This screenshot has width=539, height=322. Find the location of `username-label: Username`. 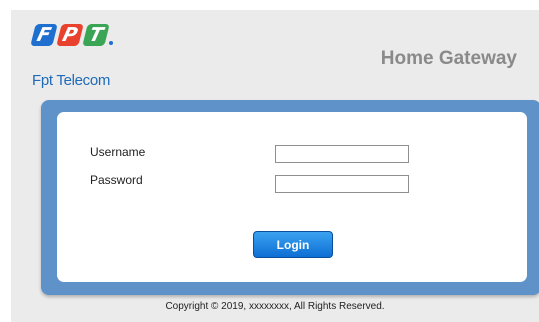

username-label: Username is located at coordinates (118, 152).